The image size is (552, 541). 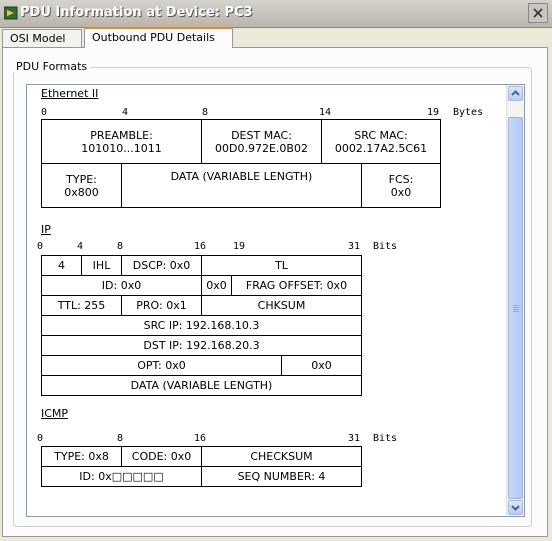 I want to click on scroll-up-button, so click(x=515, y=93).